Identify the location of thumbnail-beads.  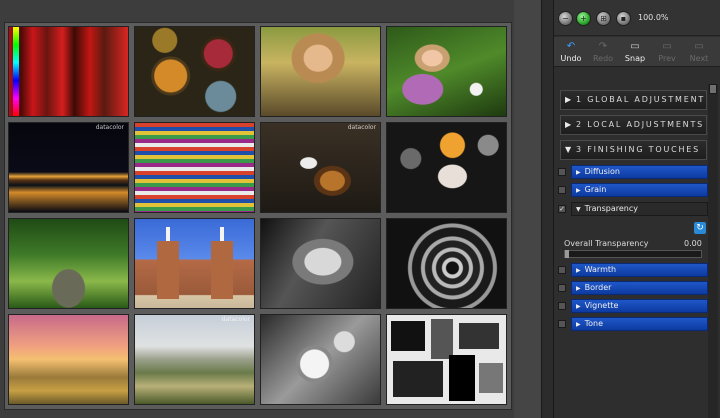
(194, 167).